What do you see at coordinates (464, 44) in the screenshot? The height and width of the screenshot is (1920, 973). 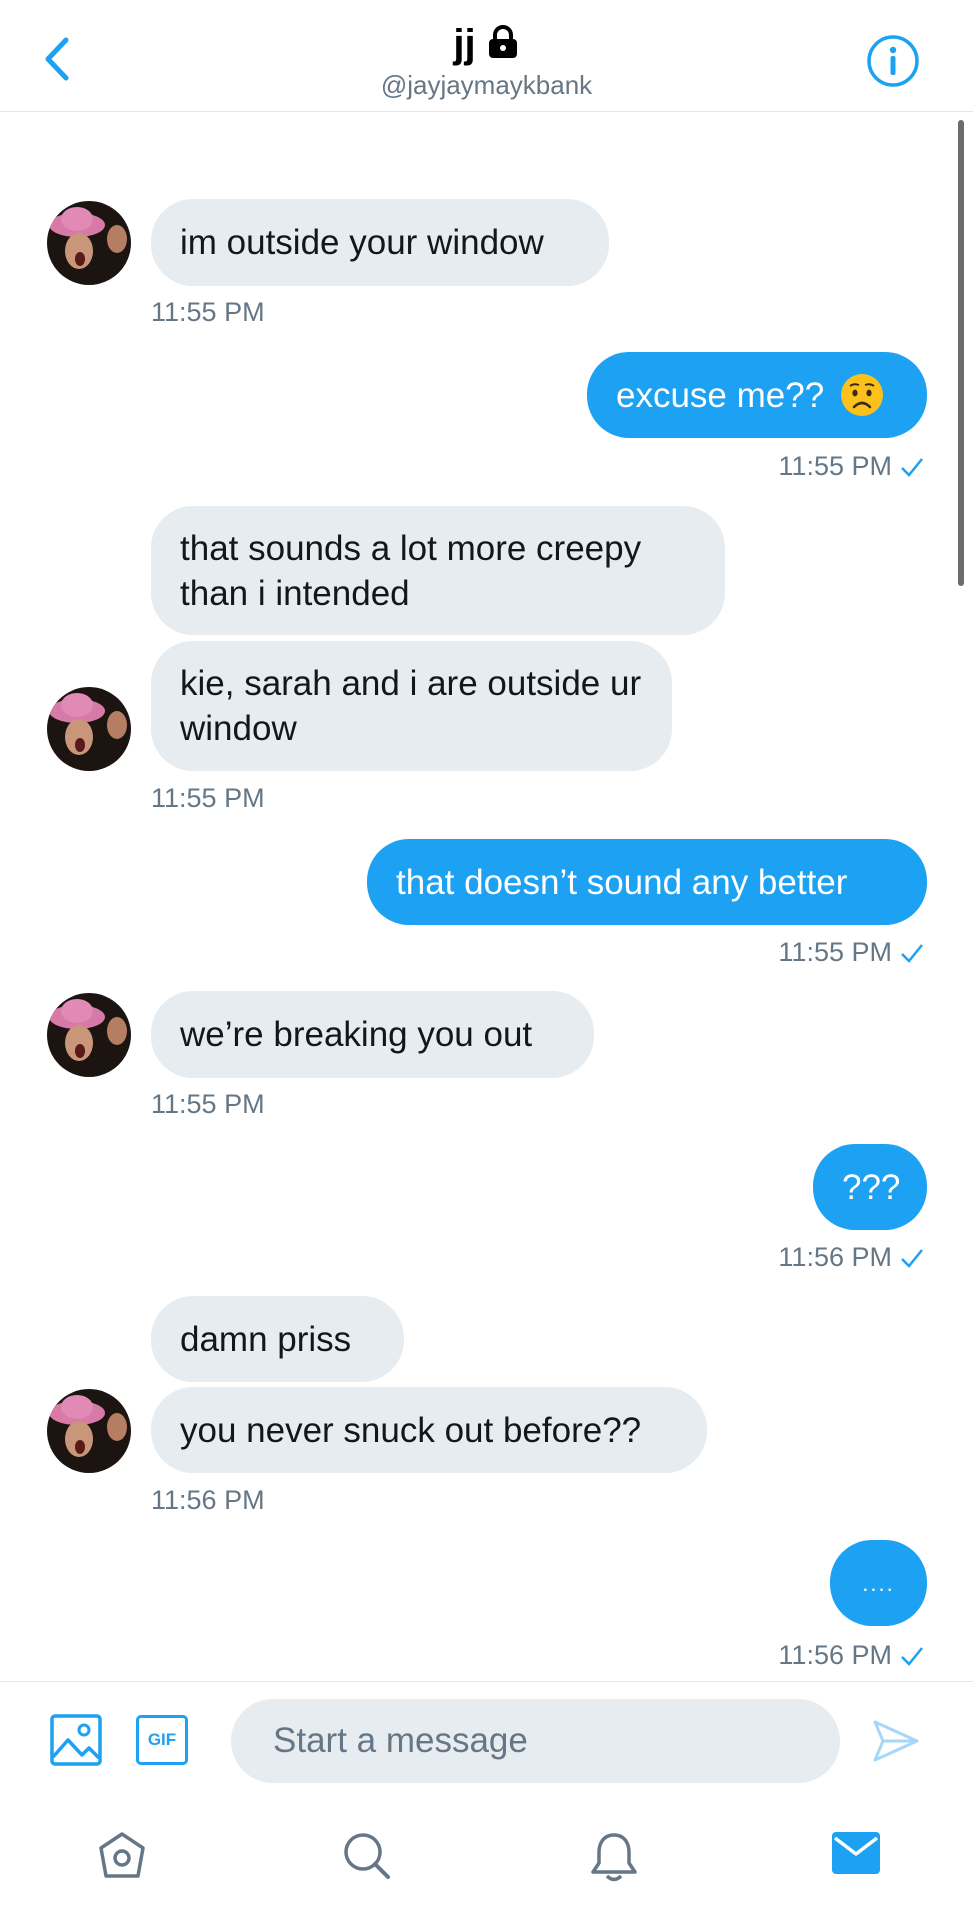 I see `contact-name: jj` at bounding box center [464, 44].